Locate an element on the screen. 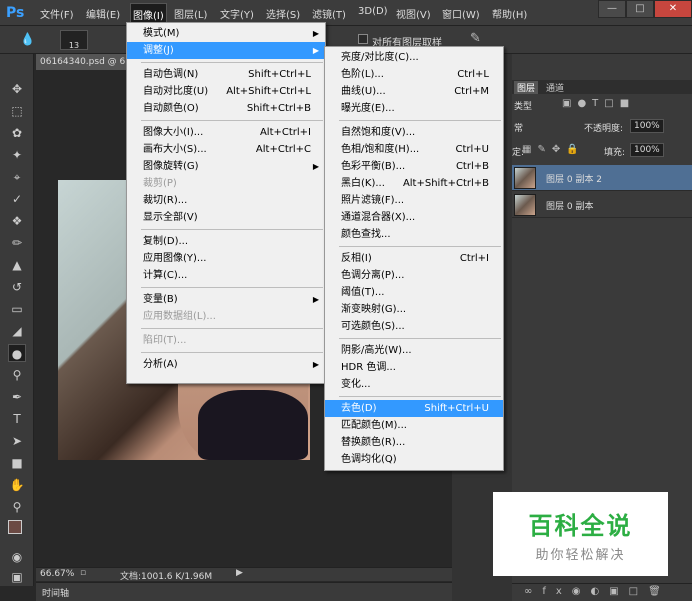  restore-icon: □ is located at coordinates (640, 9).